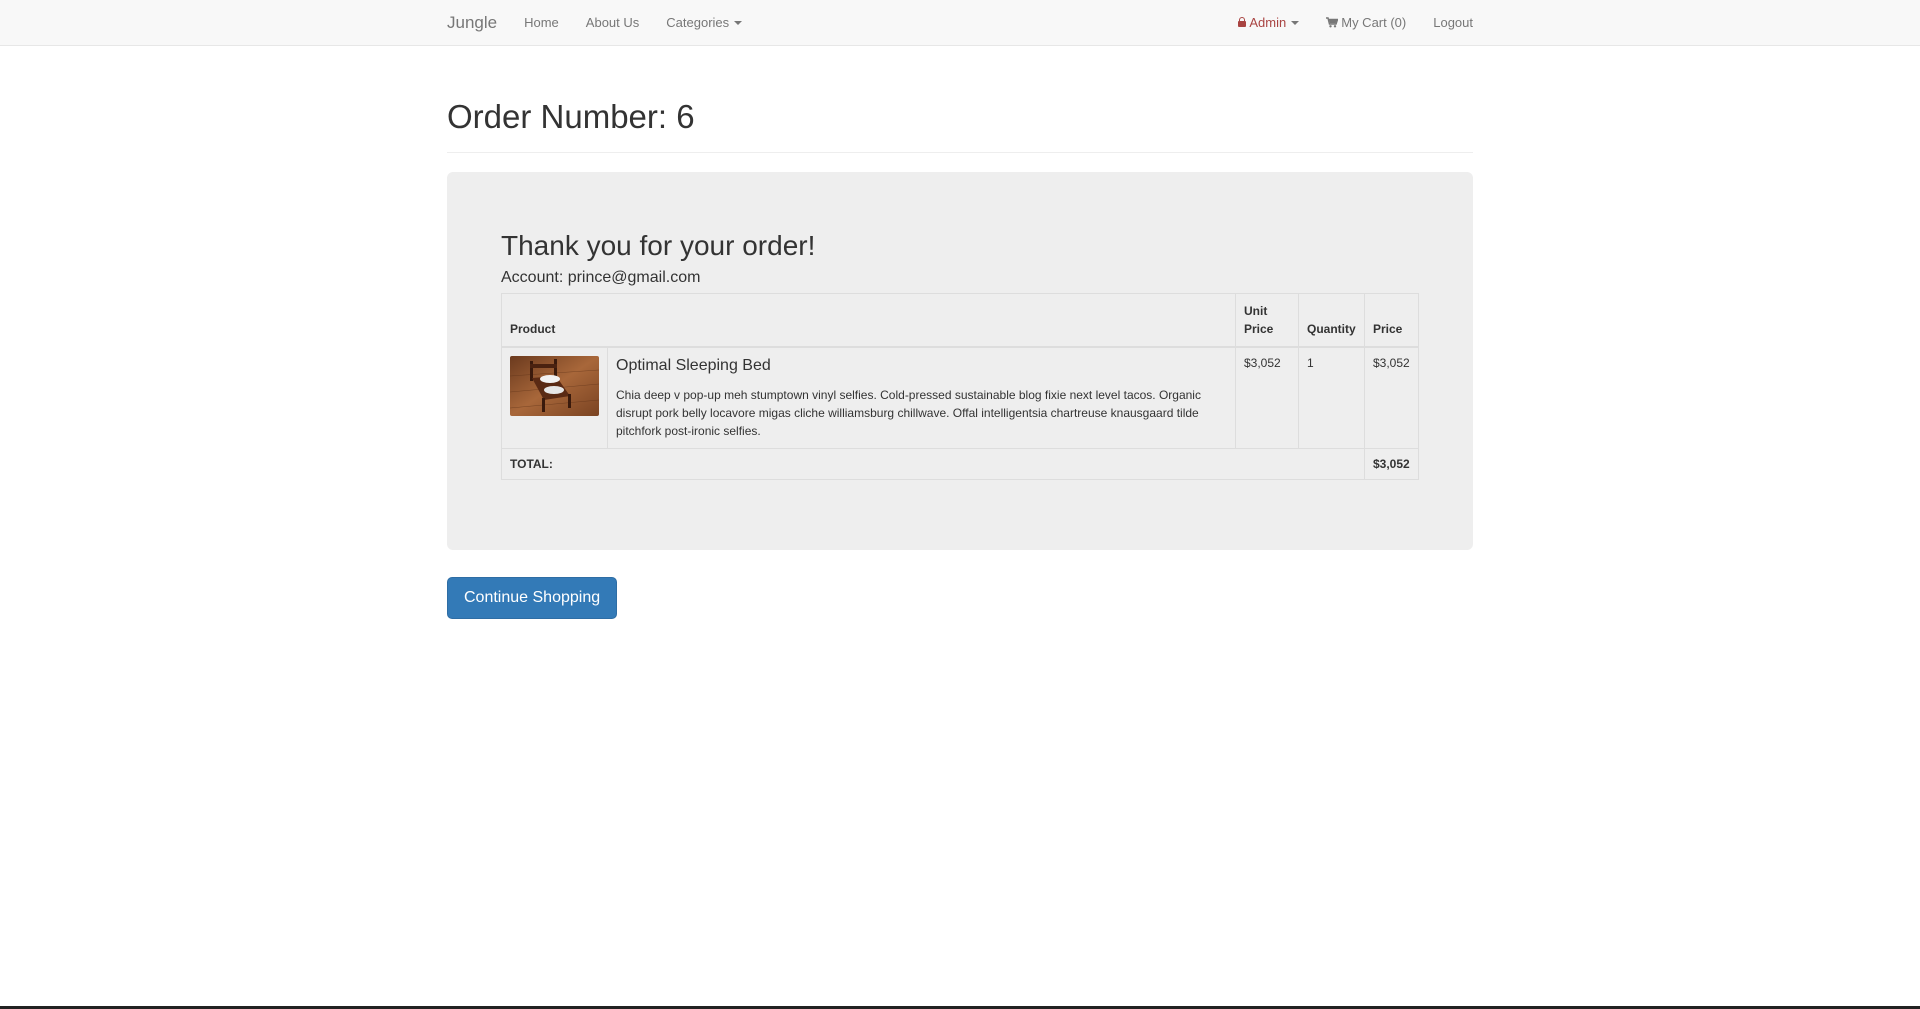 Image resolution: width=1920 pixels, height=1009 pixels. Describe the element at coordinates (601, 277) in the screenshot. I see `account-email: Account: prince@gmail.com` at that location.